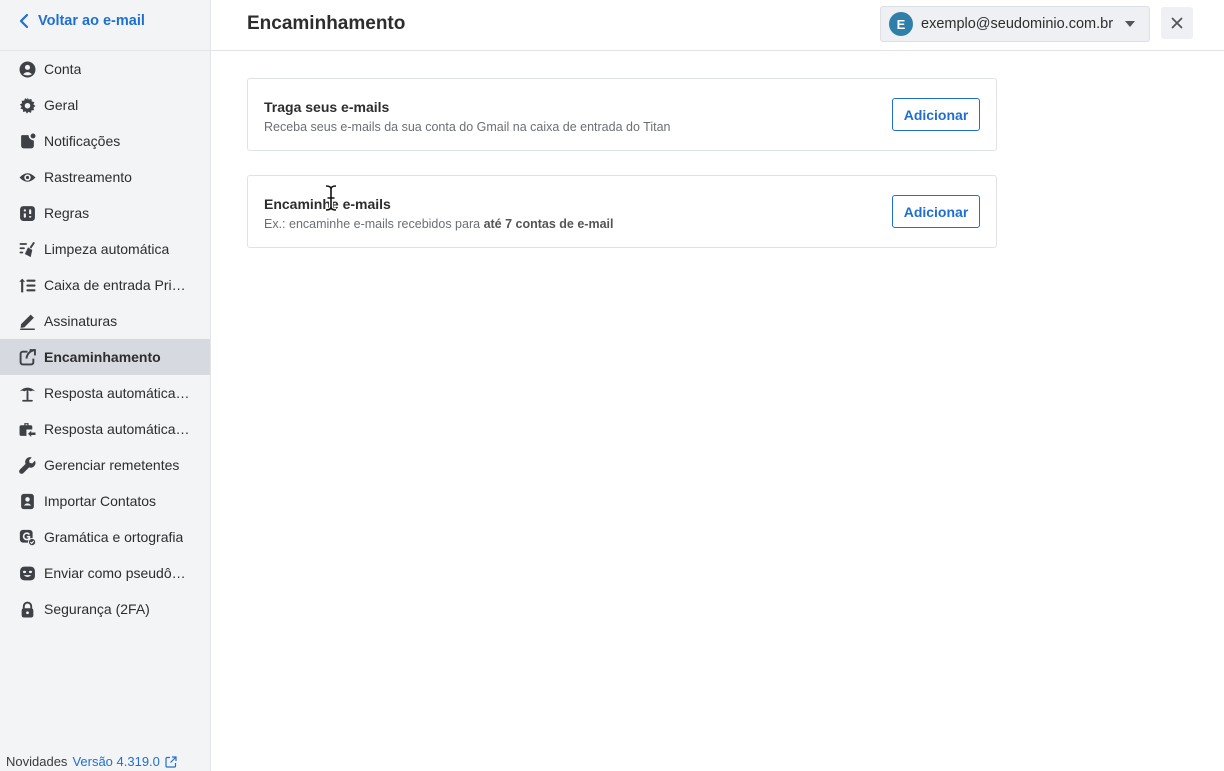 Image resolution: width=1224 pixels, height=771 pixels. What do you see at coordinates (326, 23) in the screenshot?
I see `page-title: Encaminhamento` at bounding box center [326, 23].